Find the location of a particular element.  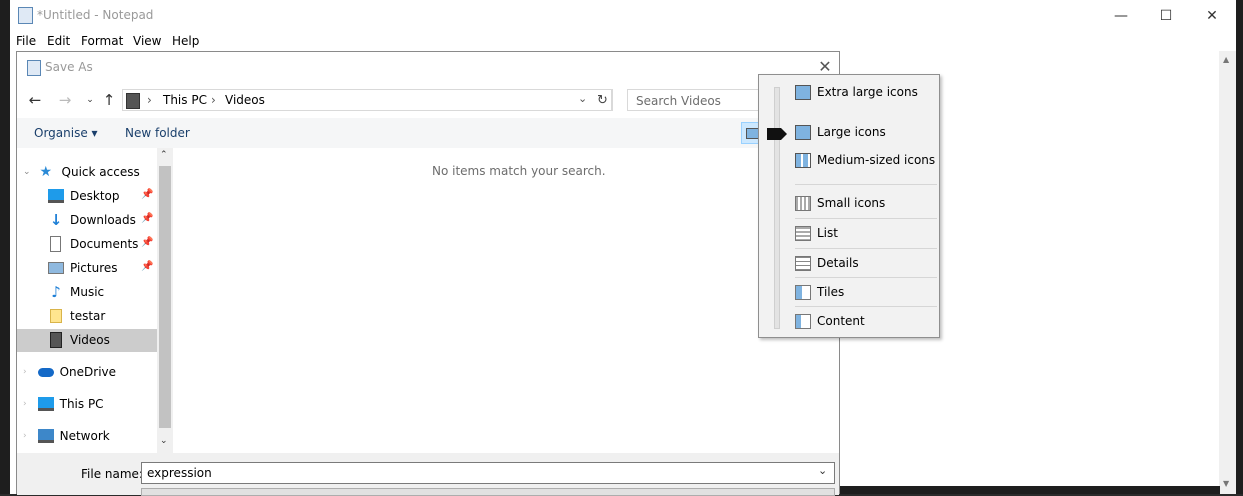

nav-item-videos: Videos is located at coordinates (79, 340).